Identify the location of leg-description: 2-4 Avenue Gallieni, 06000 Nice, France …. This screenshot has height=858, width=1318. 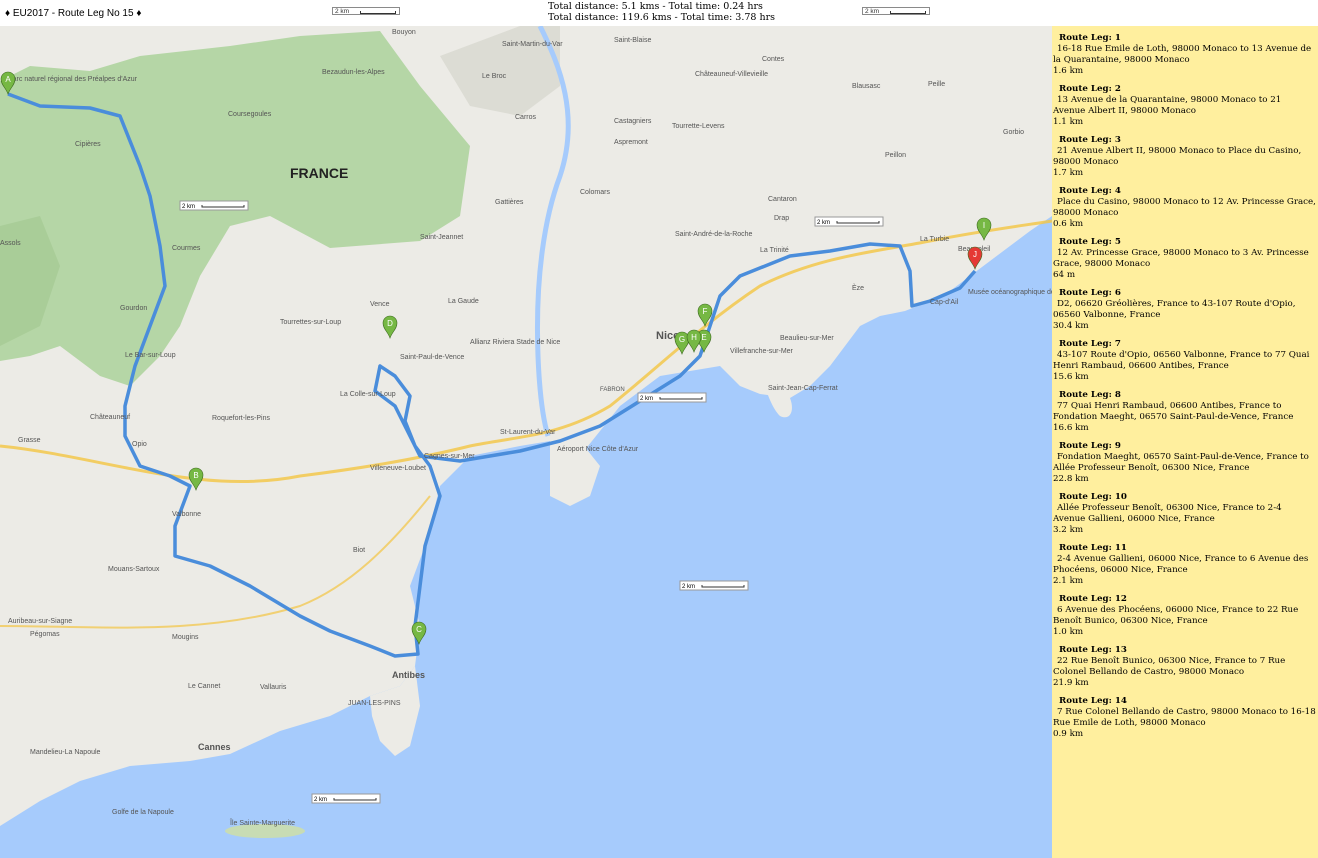
(1181, 564).